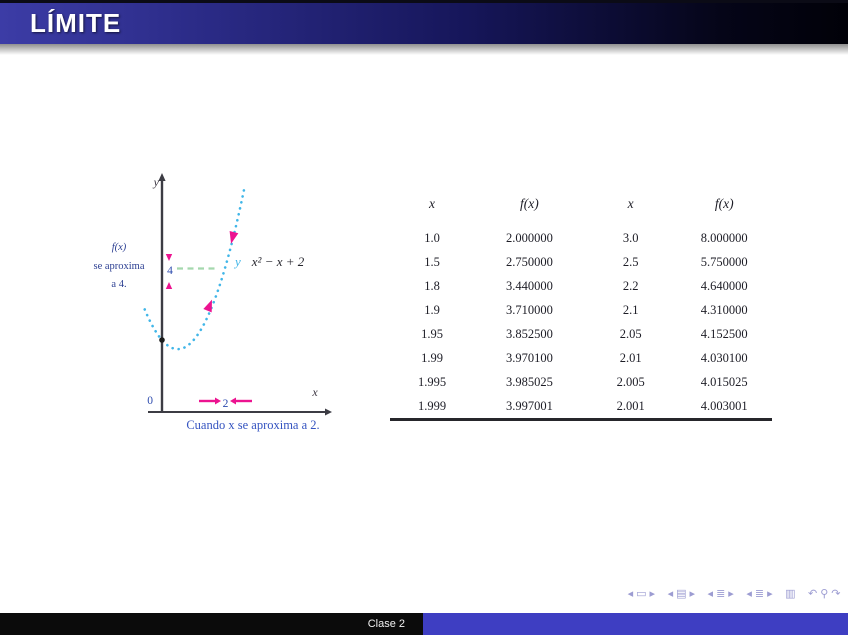 The image size is (848, 635). Describe the element at coordinates (386, 624) in the screenshot. I see `footer-title: Clase 2` at that location.